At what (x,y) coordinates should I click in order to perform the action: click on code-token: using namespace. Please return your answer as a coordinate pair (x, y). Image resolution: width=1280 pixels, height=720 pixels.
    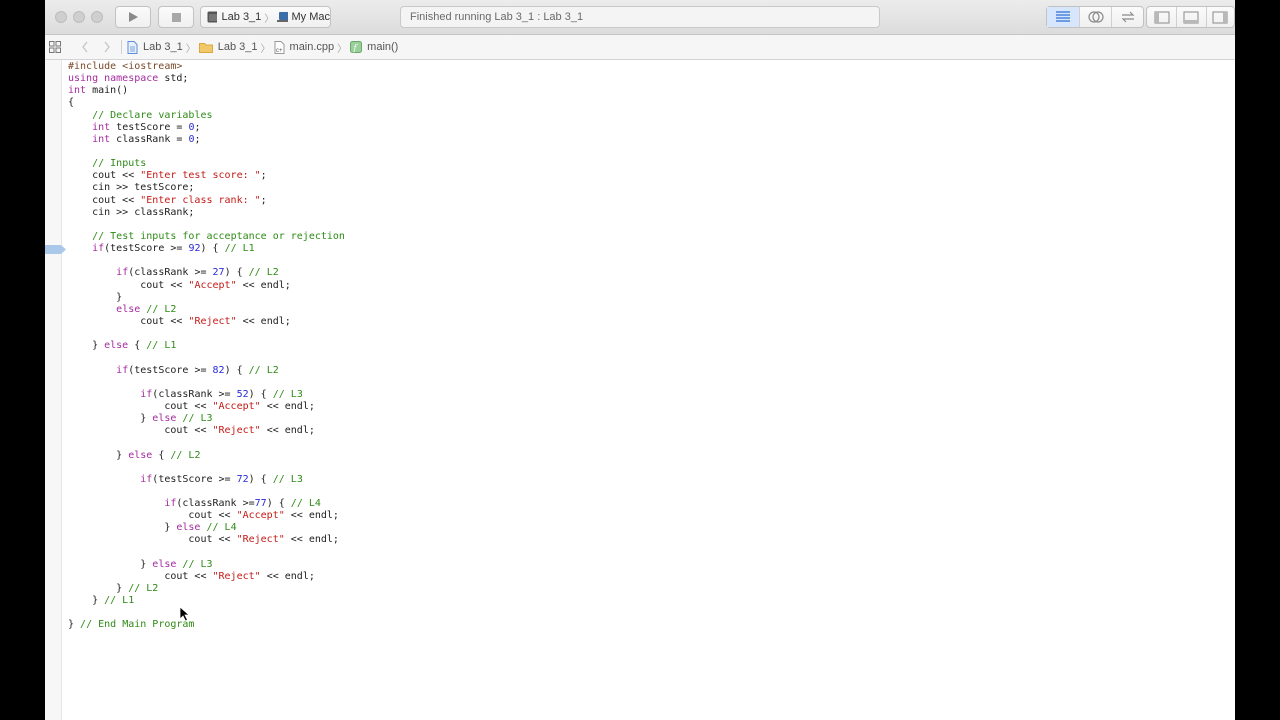
    Looking at the image, I should click on (113, 79).